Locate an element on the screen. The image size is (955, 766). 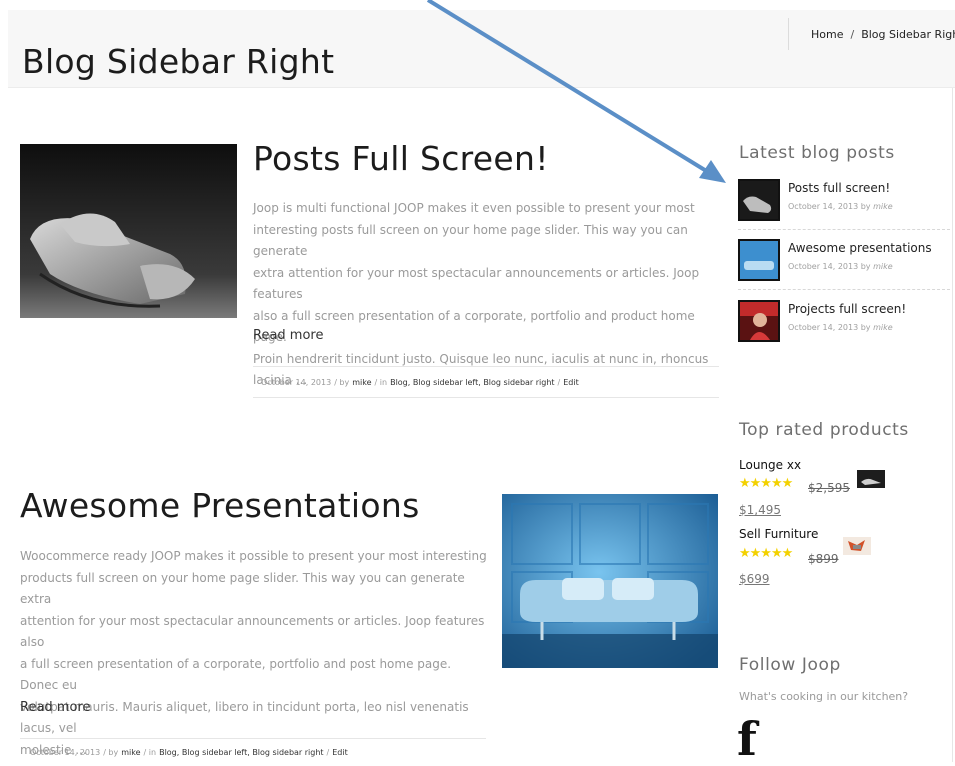
chair-thumbnail-image is located at coordinates (759, 200).